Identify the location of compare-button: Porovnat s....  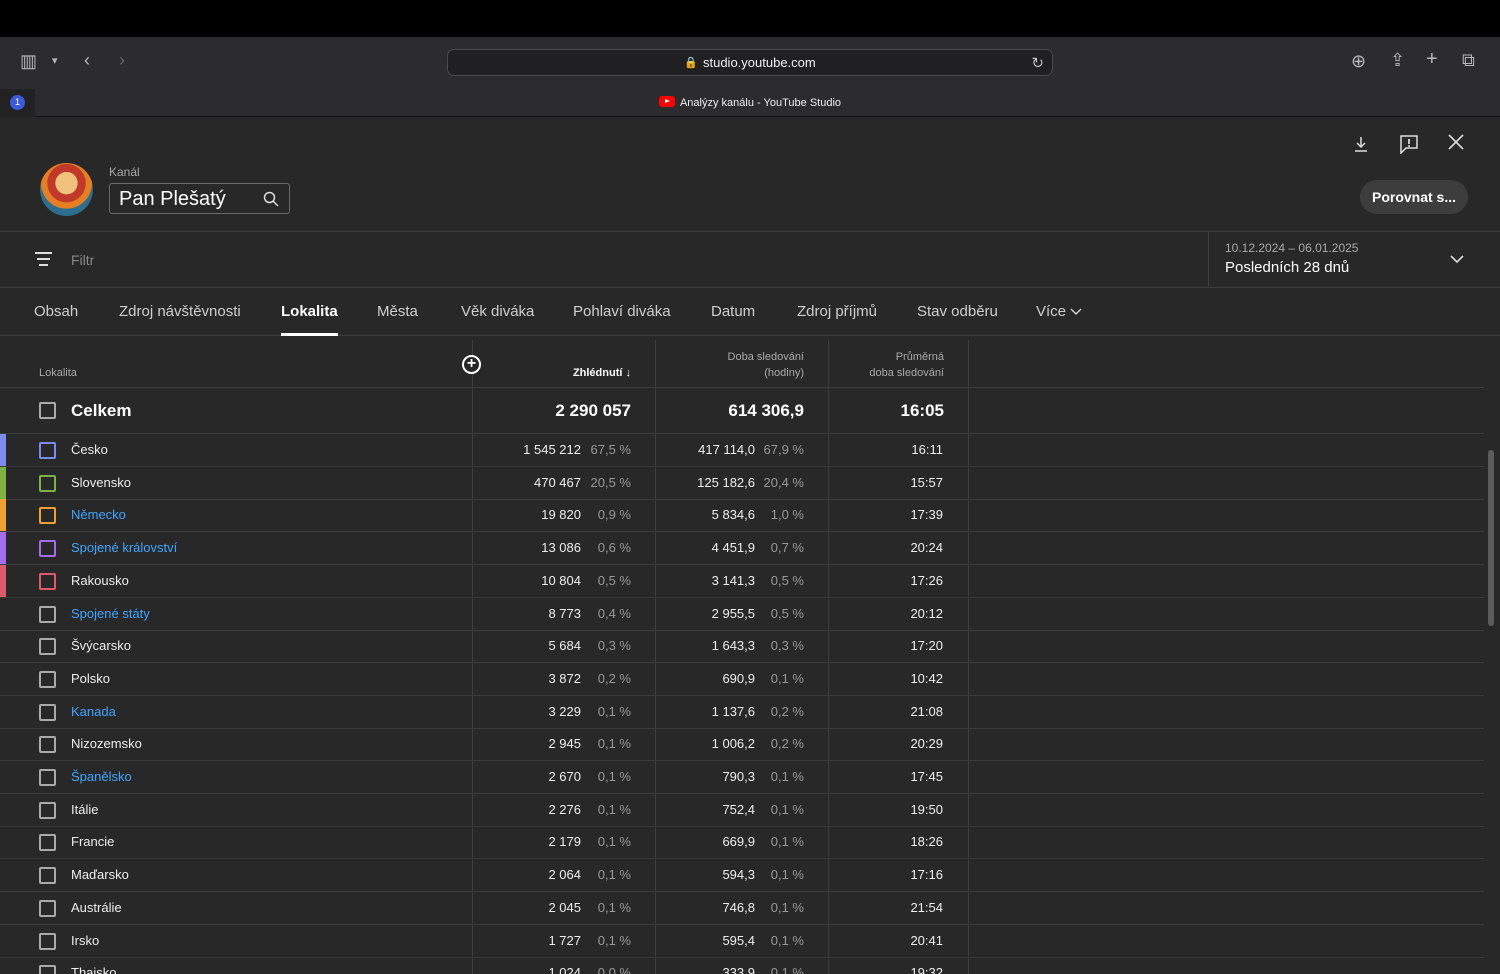
(1414, 197).